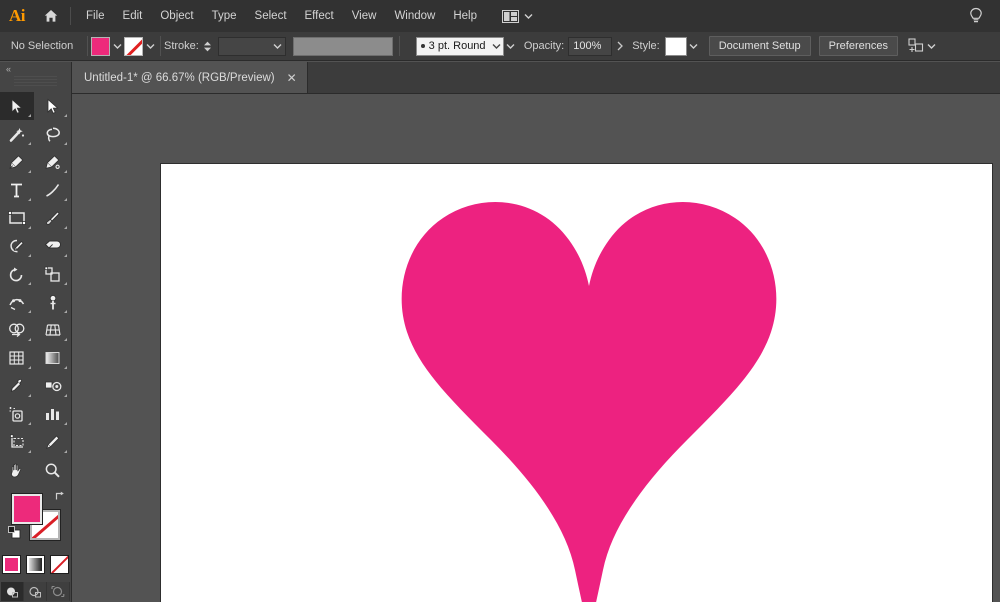  Describe the element at coordinates (100, 46) in the screenshot. I see `fill-swatch` at that location.